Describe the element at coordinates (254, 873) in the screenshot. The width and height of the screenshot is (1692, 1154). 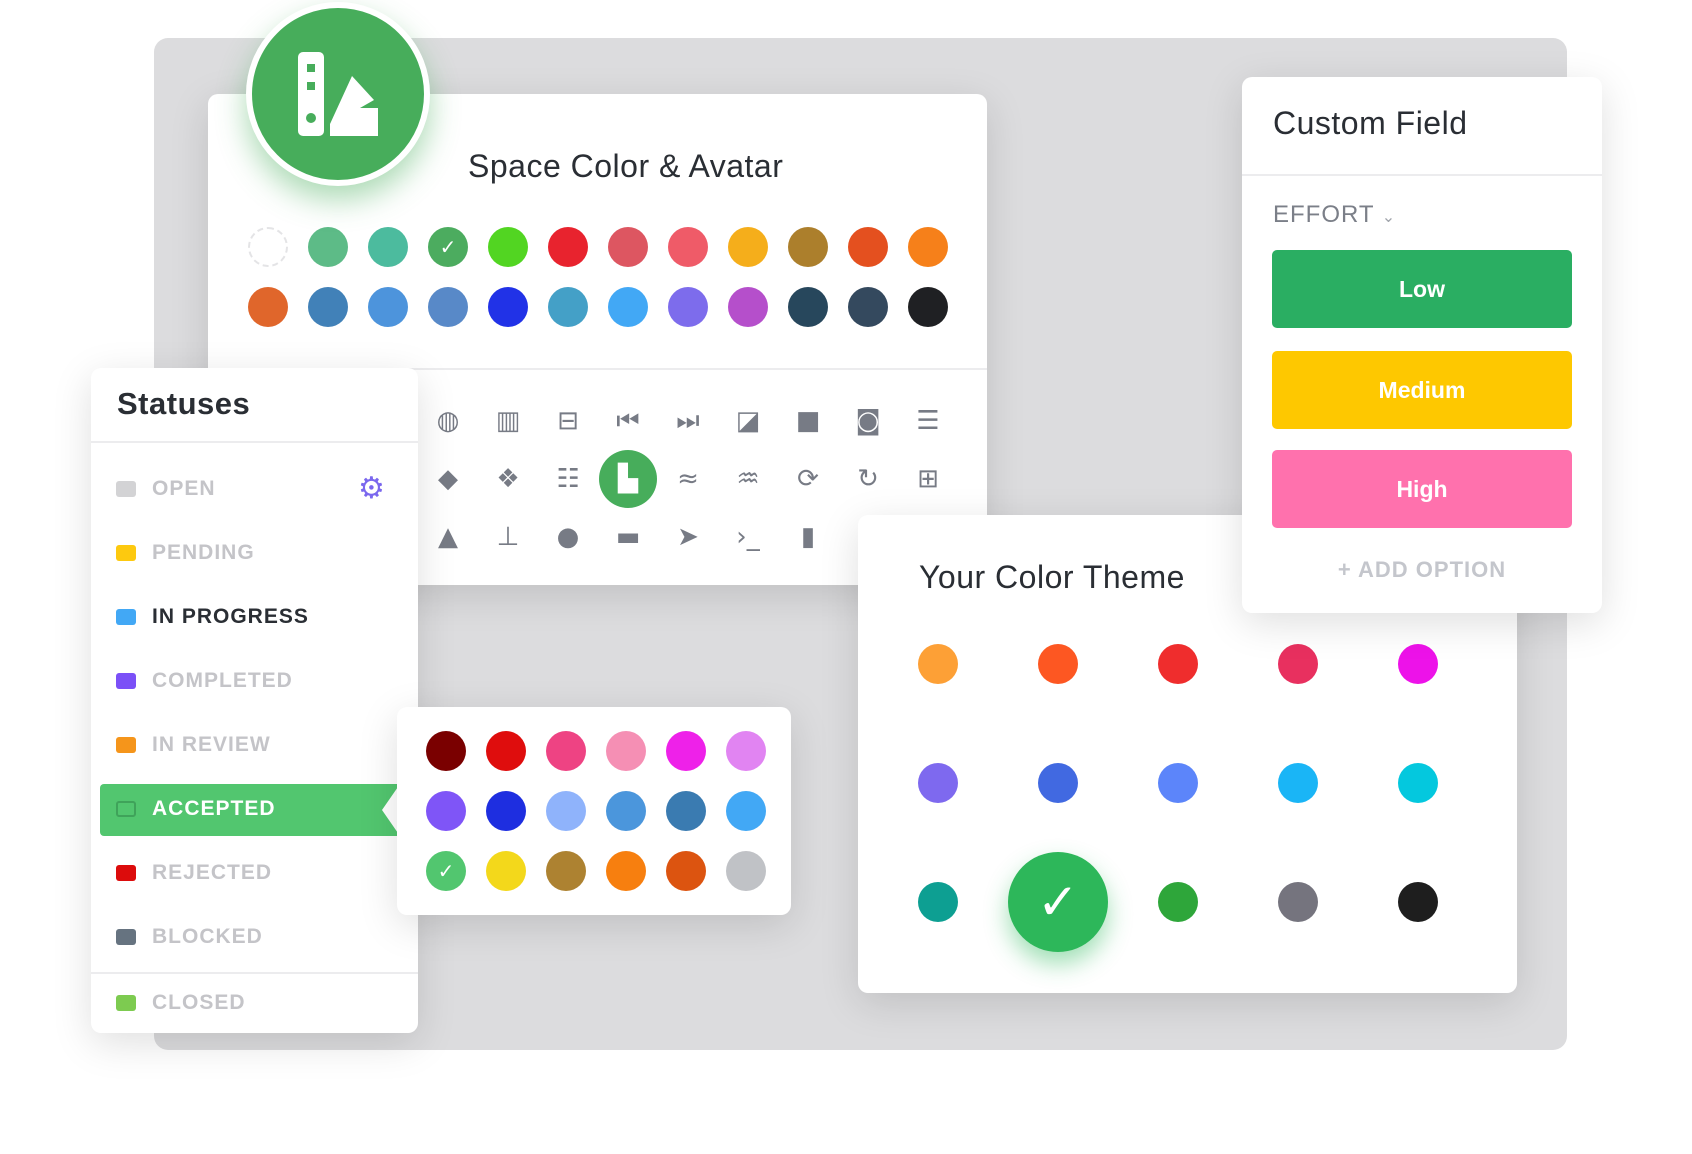
I see `status-item-rejected: REJECTED` at that location.